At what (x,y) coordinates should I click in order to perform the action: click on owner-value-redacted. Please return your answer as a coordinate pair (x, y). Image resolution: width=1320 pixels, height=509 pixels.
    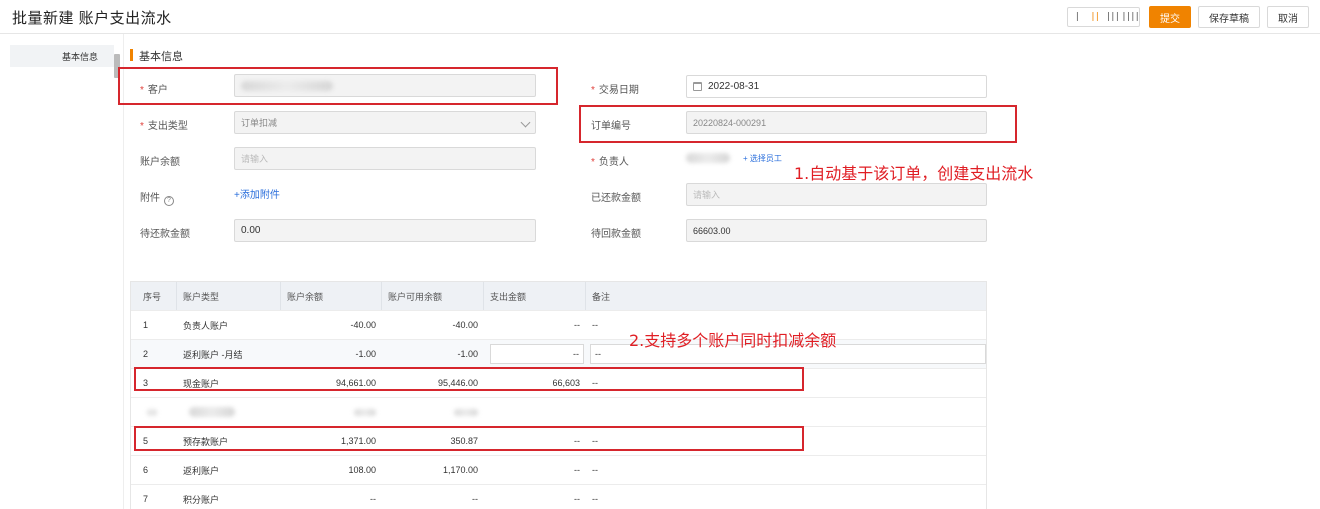
    Looking at the image, I should click on (708, 158).